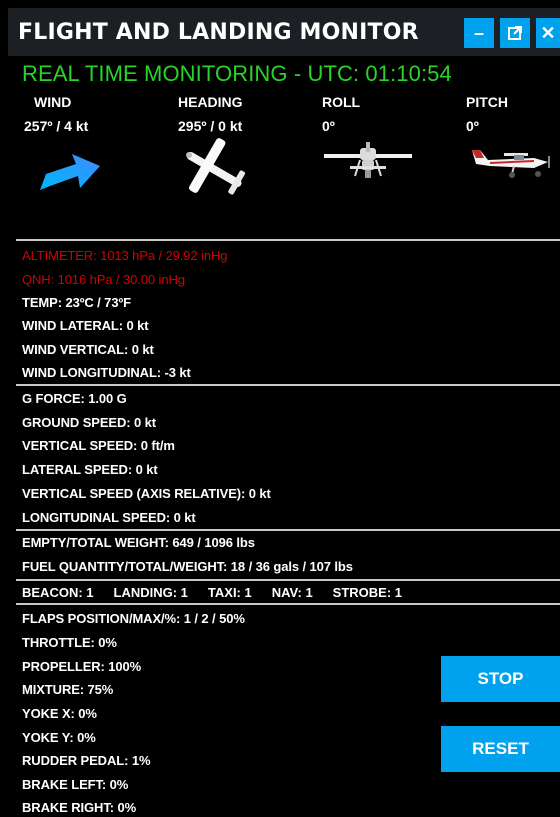 The height and width of the screenshot is (817, 560). Describe the element at coordinates (59, 737) in the screenshot. I see `yoke-y-readout: YOKE Y: 0%` at that location.